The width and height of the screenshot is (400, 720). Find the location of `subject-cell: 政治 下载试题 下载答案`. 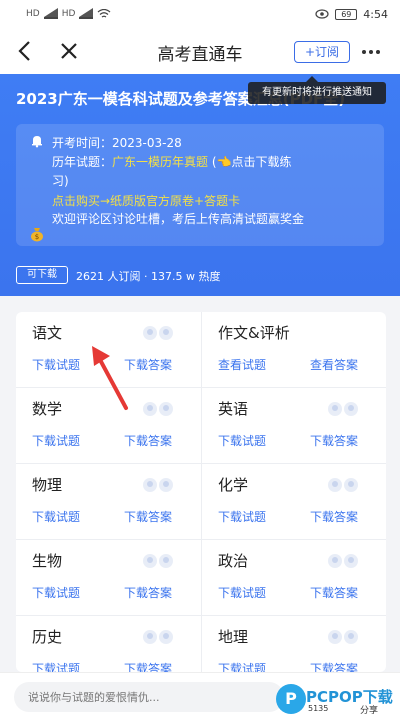

subject-cell: 政治 下载试题 下载答案 is located at coordinates (293, 578).